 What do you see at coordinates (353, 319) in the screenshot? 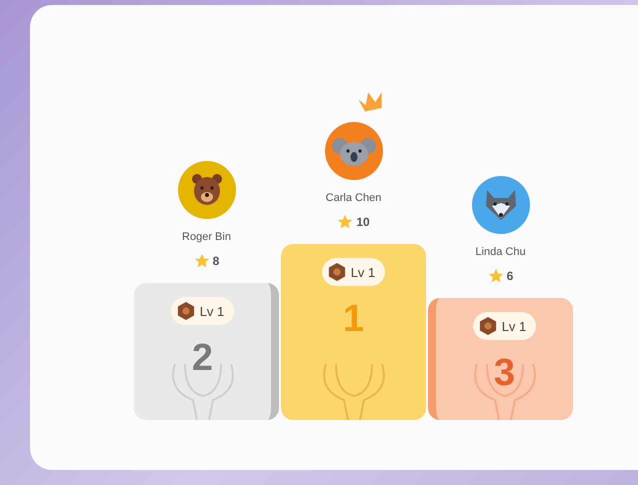
I see `rank-number: 1` at bounding box center [353, 319].